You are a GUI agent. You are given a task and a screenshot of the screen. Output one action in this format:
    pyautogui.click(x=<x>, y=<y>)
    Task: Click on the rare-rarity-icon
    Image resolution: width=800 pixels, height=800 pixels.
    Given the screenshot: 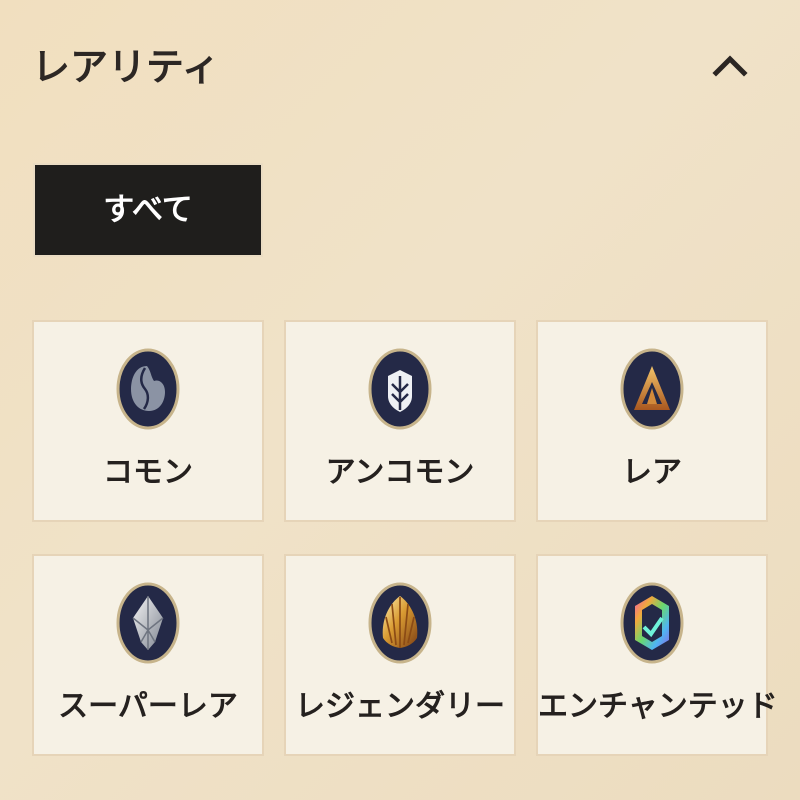 What is the action you would take?
    pyautogui.click(x=652, y=389)
    